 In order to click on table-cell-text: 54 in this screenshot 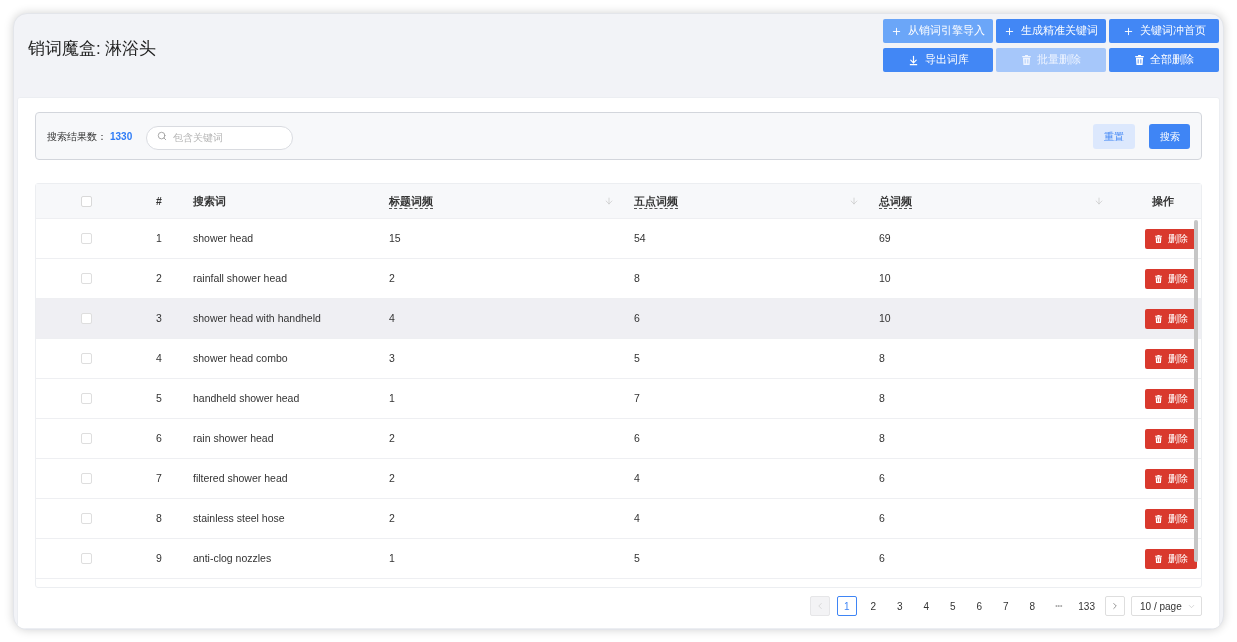, I will do `click(640, 238)`.